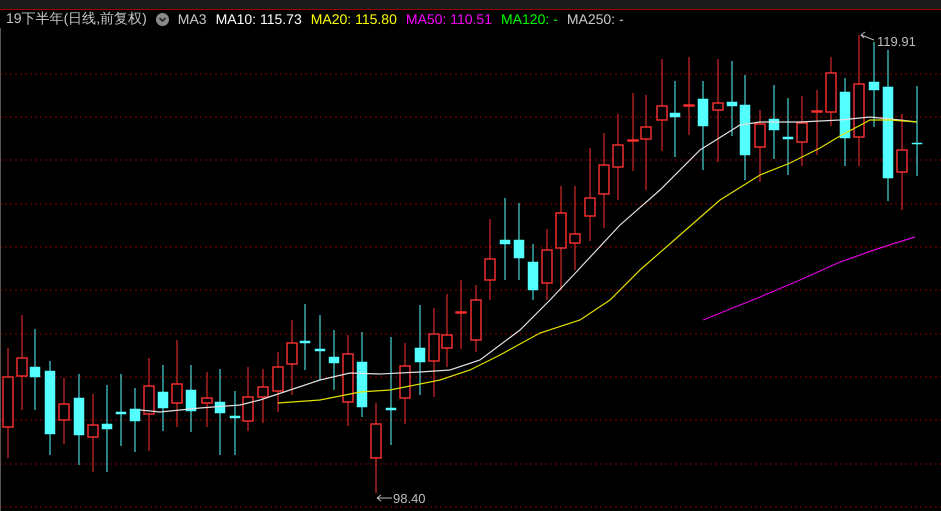 This screenshot has height=511, width=941. I want to click on dropdown-icon, so click(162, 19).